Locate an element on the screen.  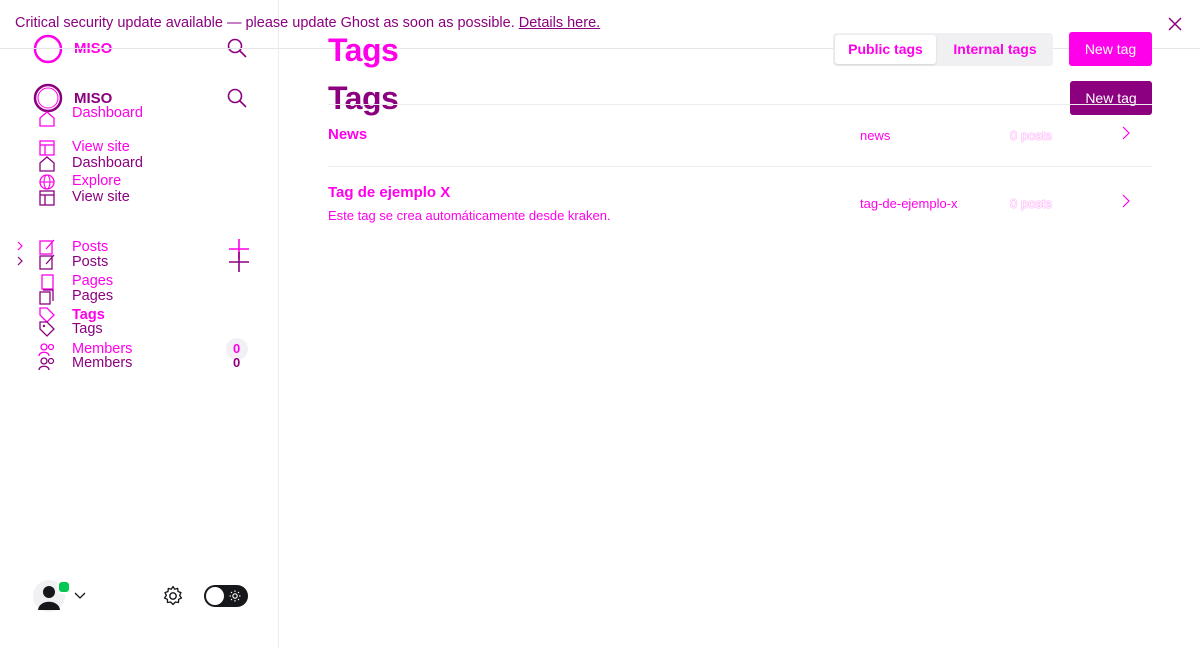
tag-name: Tag de ejemplo X is located at coordinates (389, 192).